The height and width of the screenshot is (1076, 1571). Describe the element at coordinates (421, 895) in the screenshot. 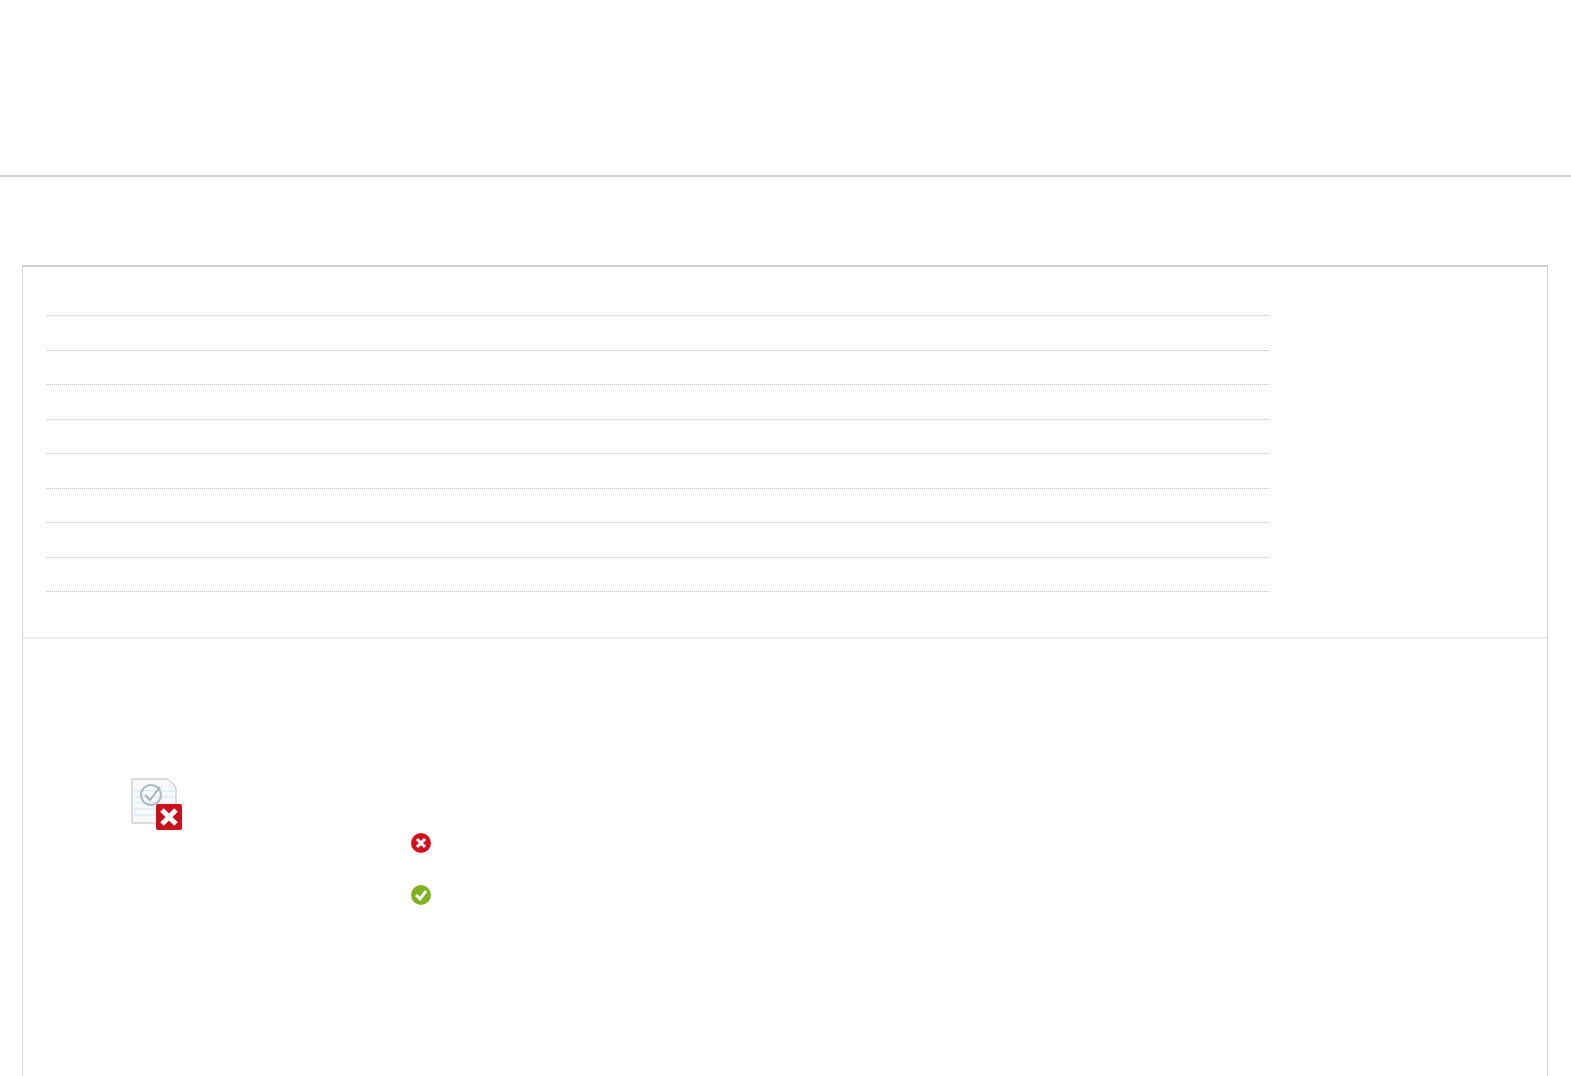

I see `check-icon` at that location.